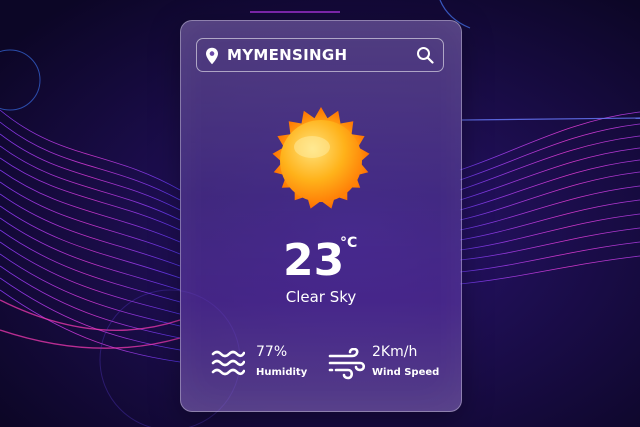  What do you see at coordinates (390, 364) in the screenshot?
I see `wind-stat: 2Km/h Wind Speed` at bounding box center [390, 364].